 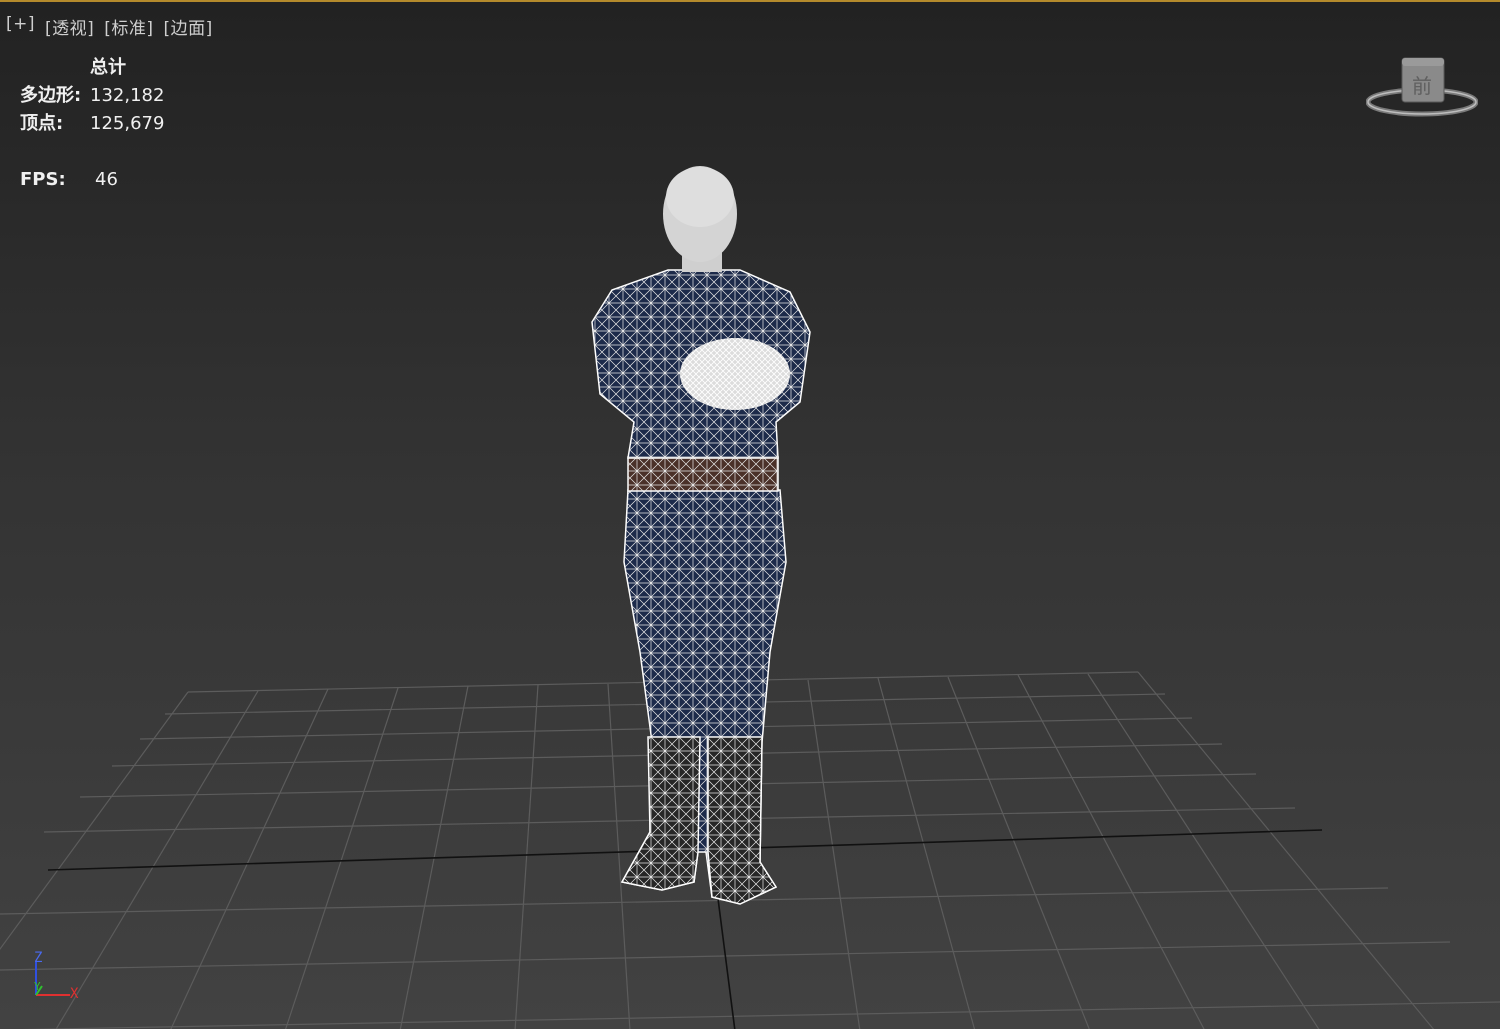 I want to click on stats-fps-row: FPS: 46, so click(x=92, y=180).